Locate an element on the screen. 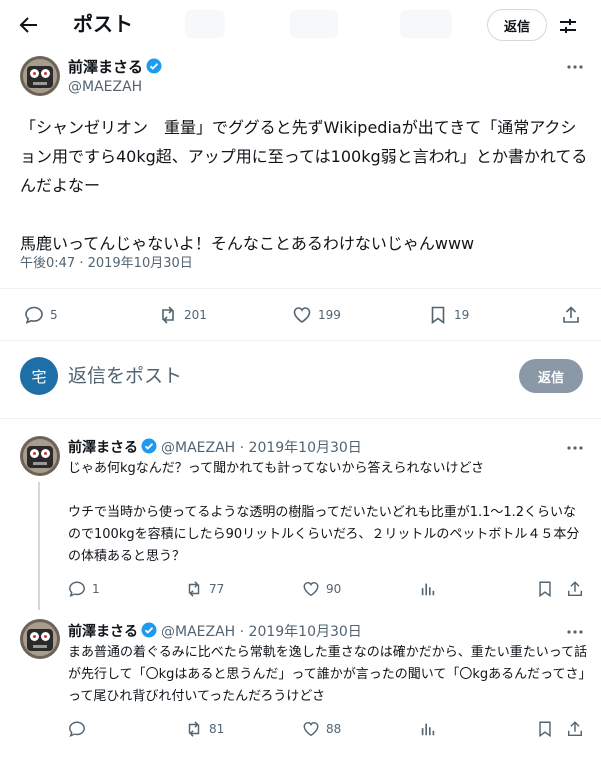  like-action: 88 is located at coordinates (321, 729).